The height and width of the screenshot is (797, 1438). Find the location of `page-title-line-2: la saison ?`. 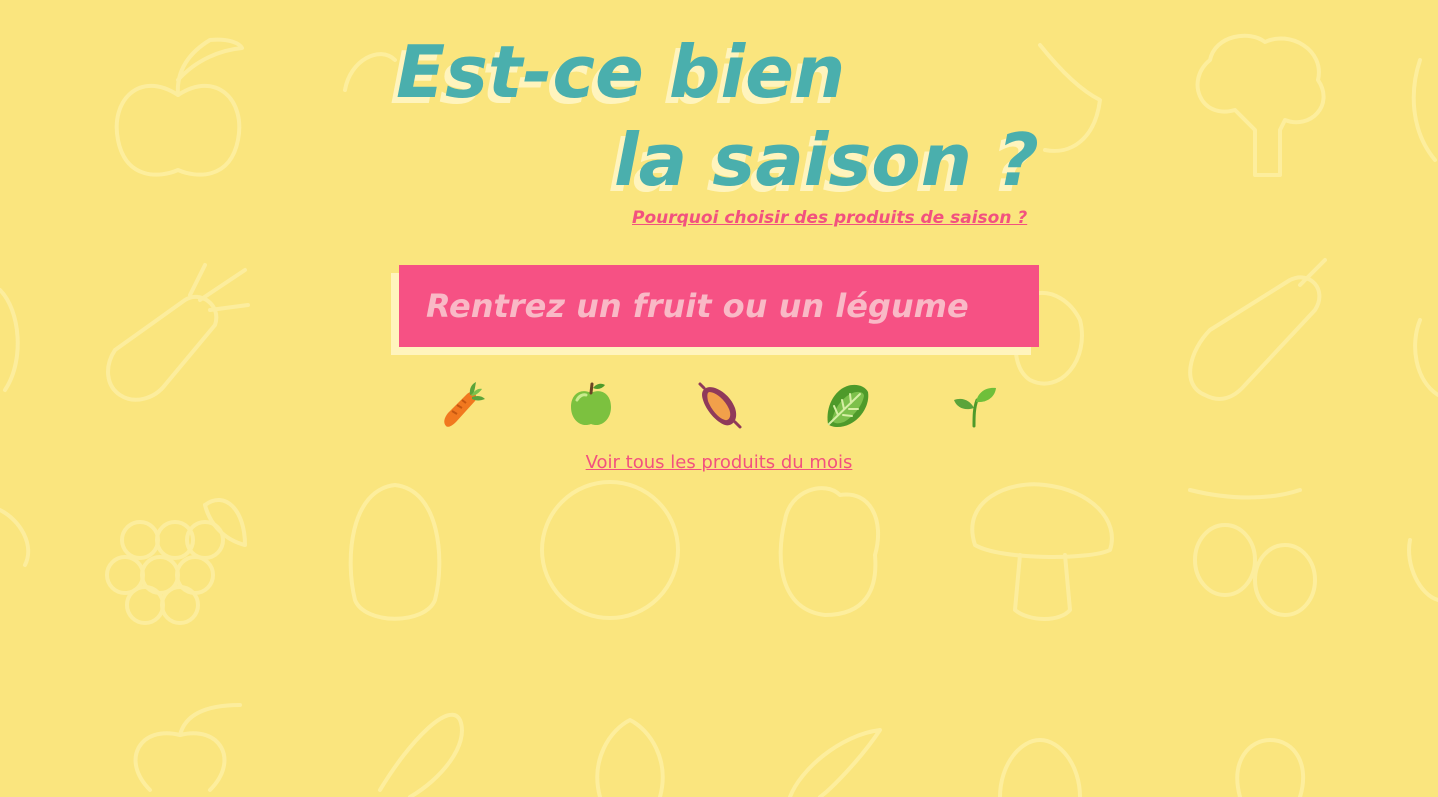

page-title-line-2: la saison ? is located at coordinates (826, 160).